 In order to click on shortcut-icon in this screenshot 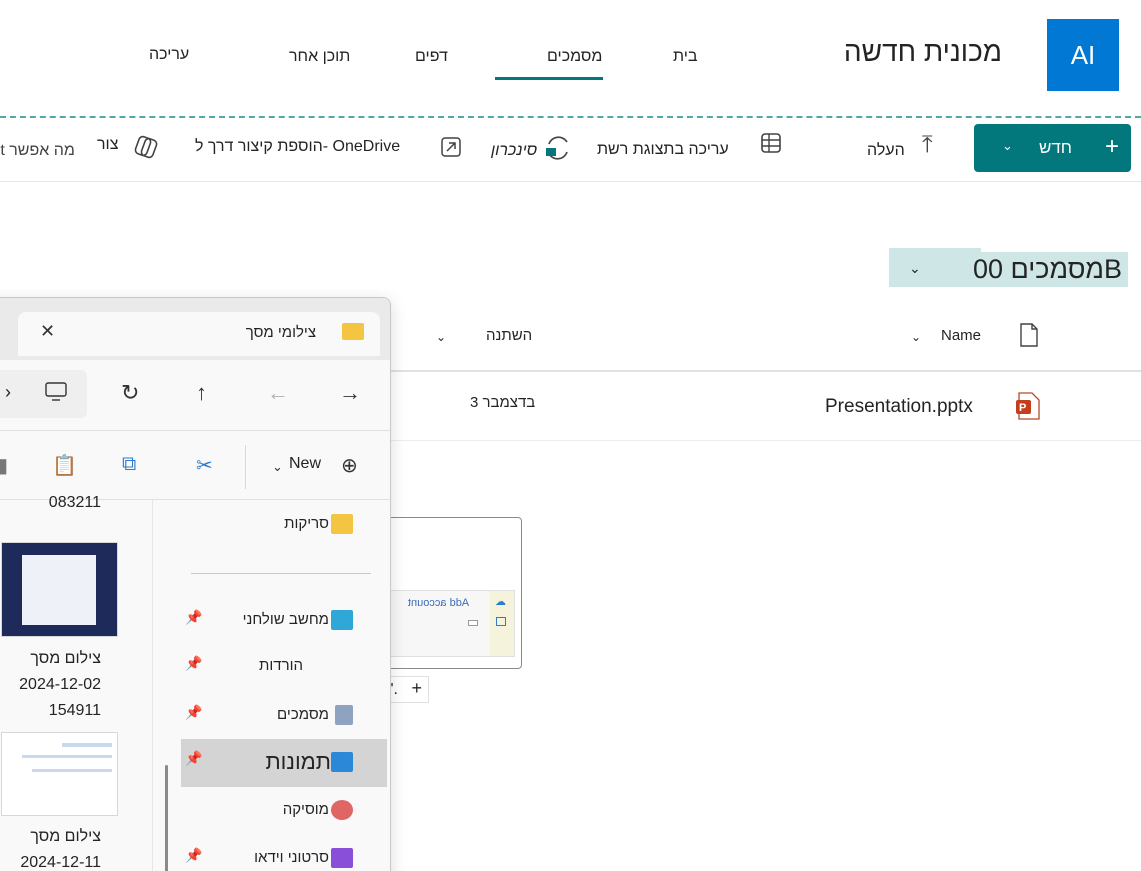, I will do `click(451, 150)`.